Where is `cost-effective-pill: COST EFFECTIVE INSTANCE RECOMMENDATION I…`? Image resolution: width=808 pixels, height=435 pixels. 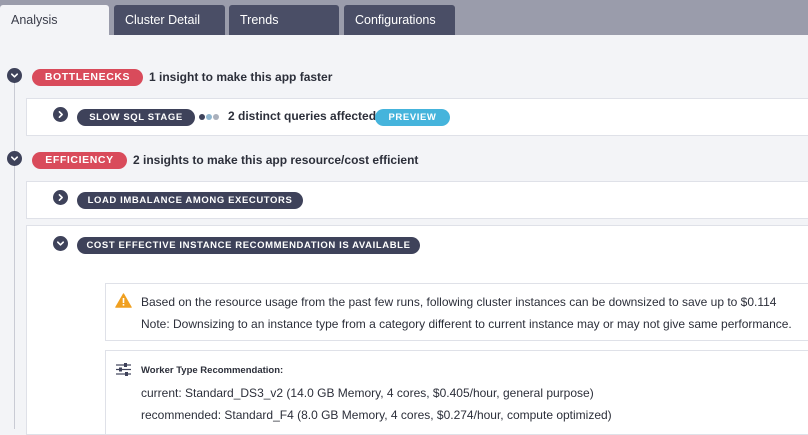 cost-effective-pill: COST EFFECTIVE INSTANCE RECOMMENDATION I… is located at coordinates (248, 245).